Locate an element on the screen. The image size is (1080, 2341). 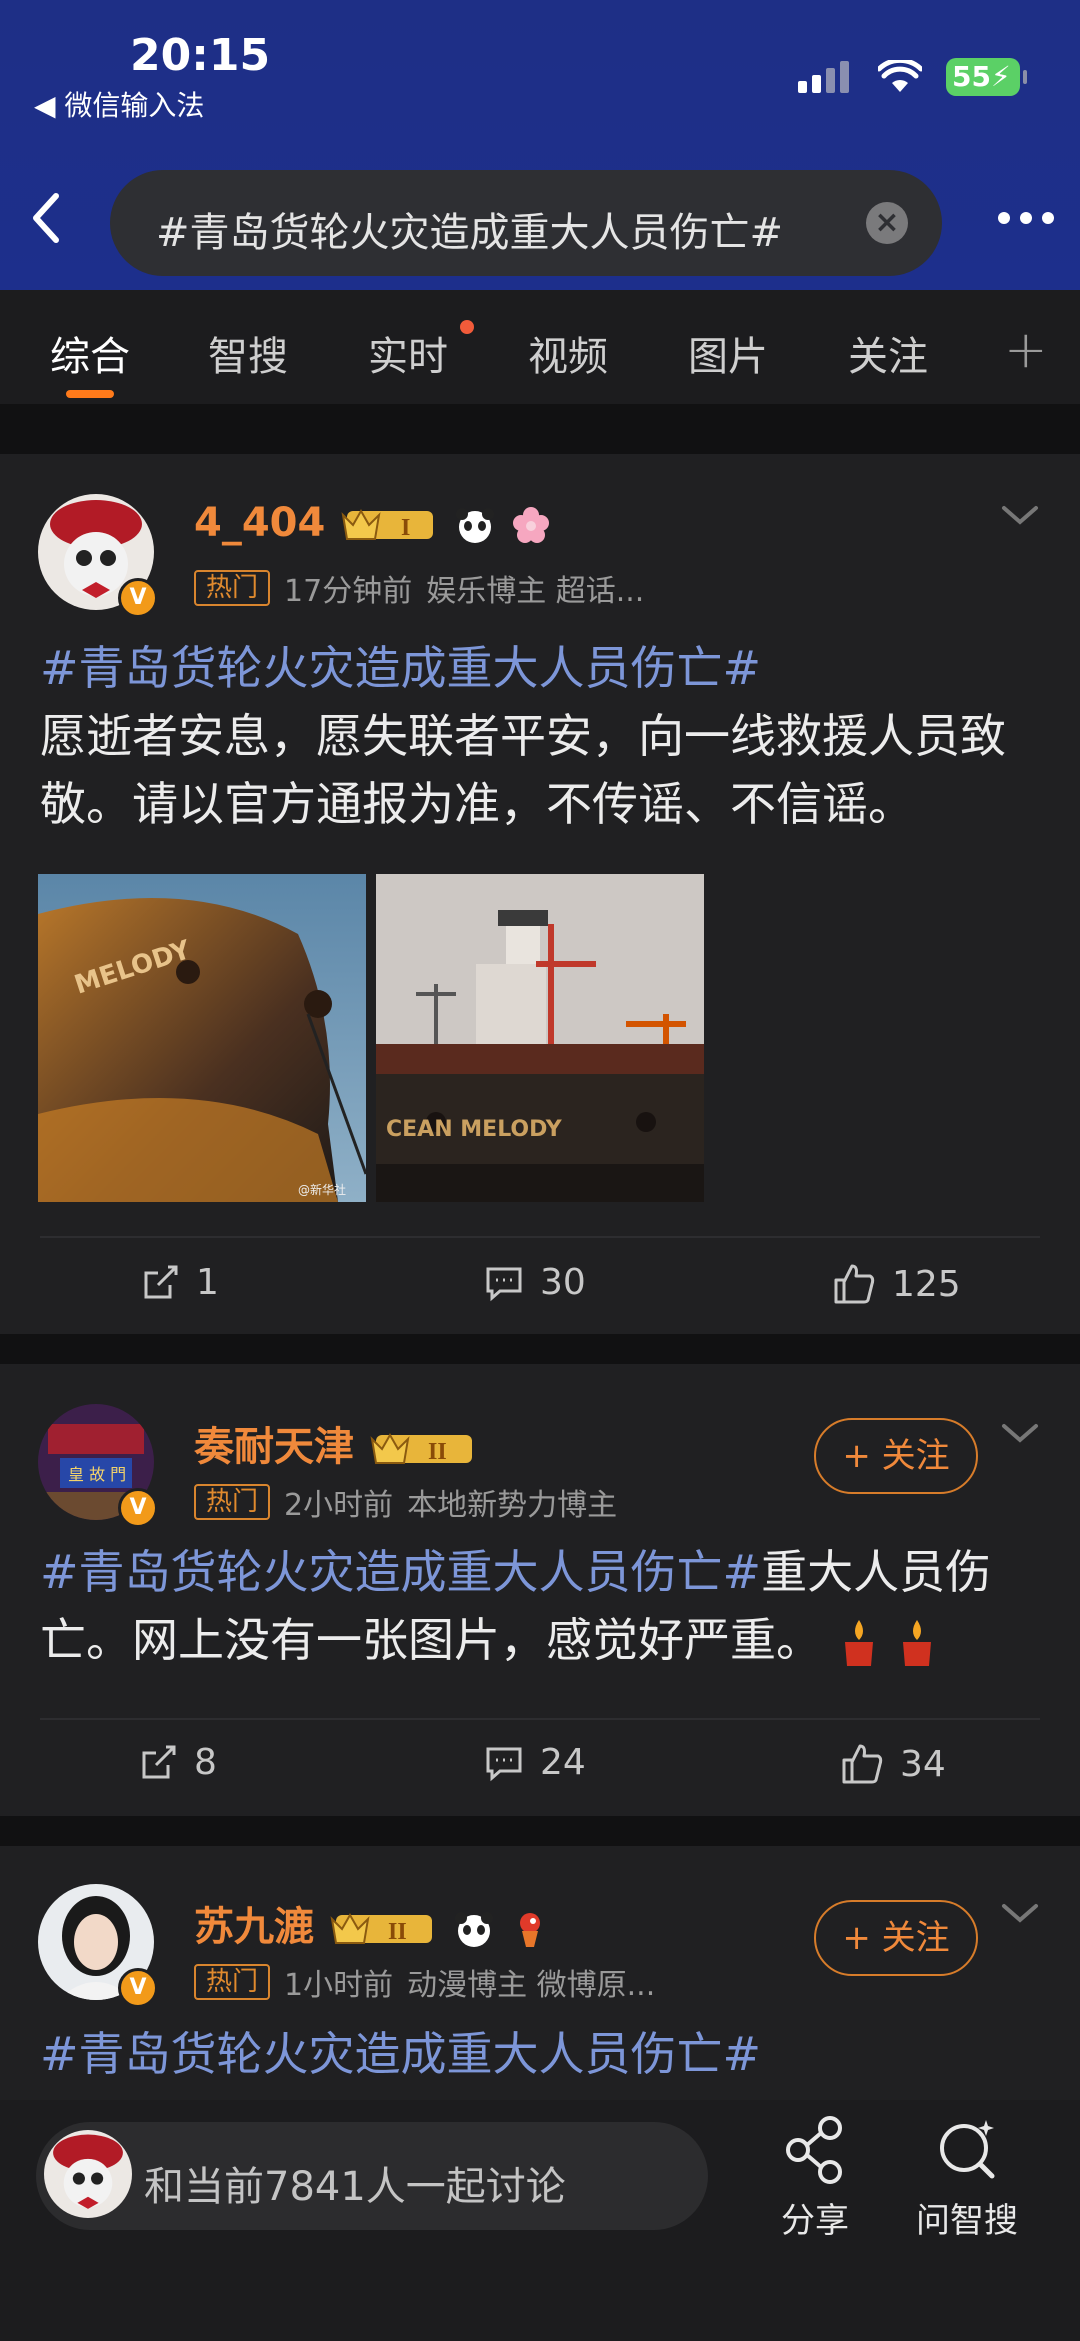
post-time: 1小时前 is located at coordinates (339, 1985).